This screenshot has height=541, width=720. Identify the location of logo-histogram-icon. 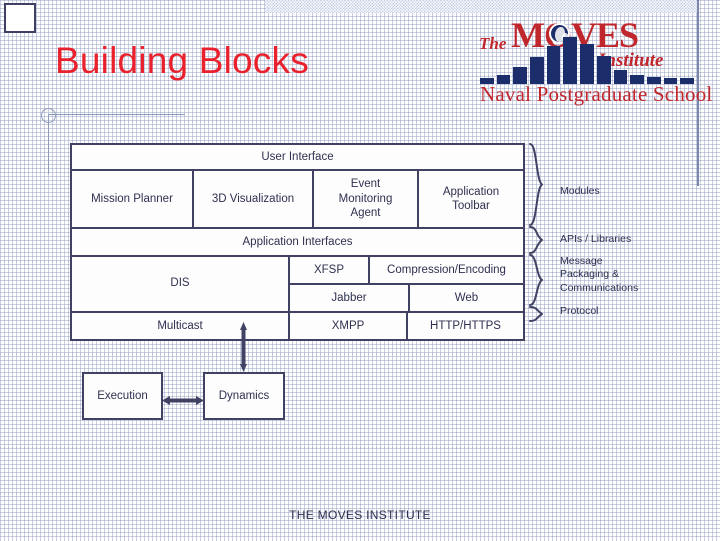
(587, 60).